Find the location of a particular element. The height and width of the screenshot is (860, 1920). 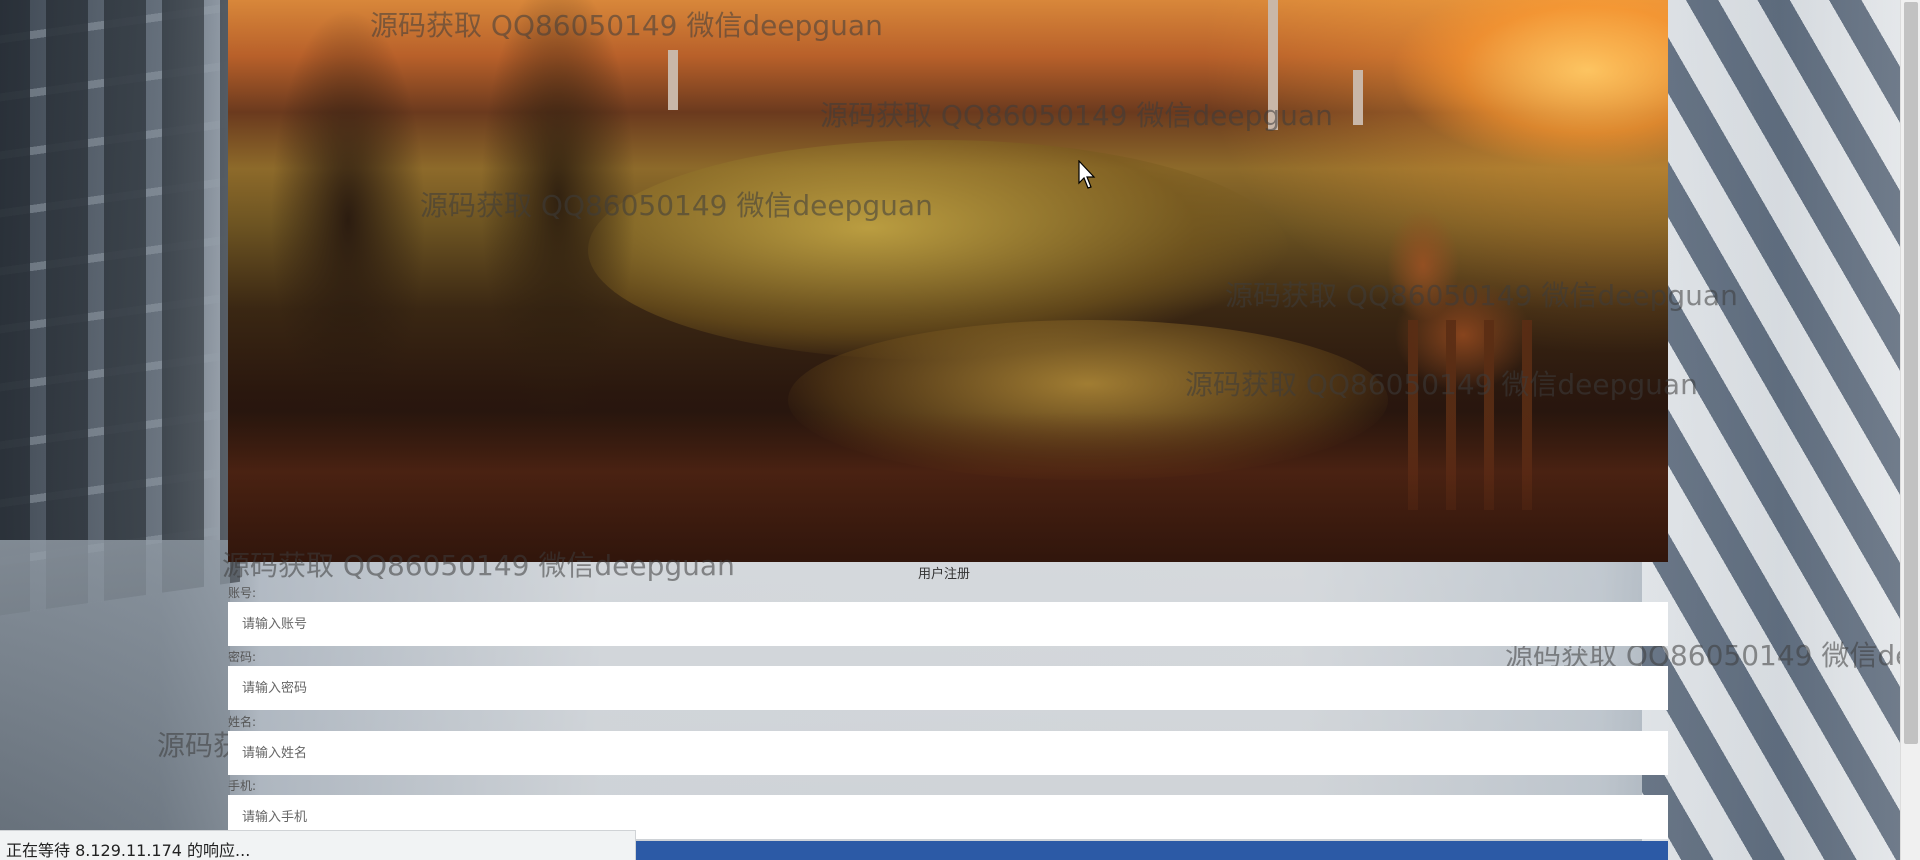

account-label: 账号: is located at coordinates (242, 593).